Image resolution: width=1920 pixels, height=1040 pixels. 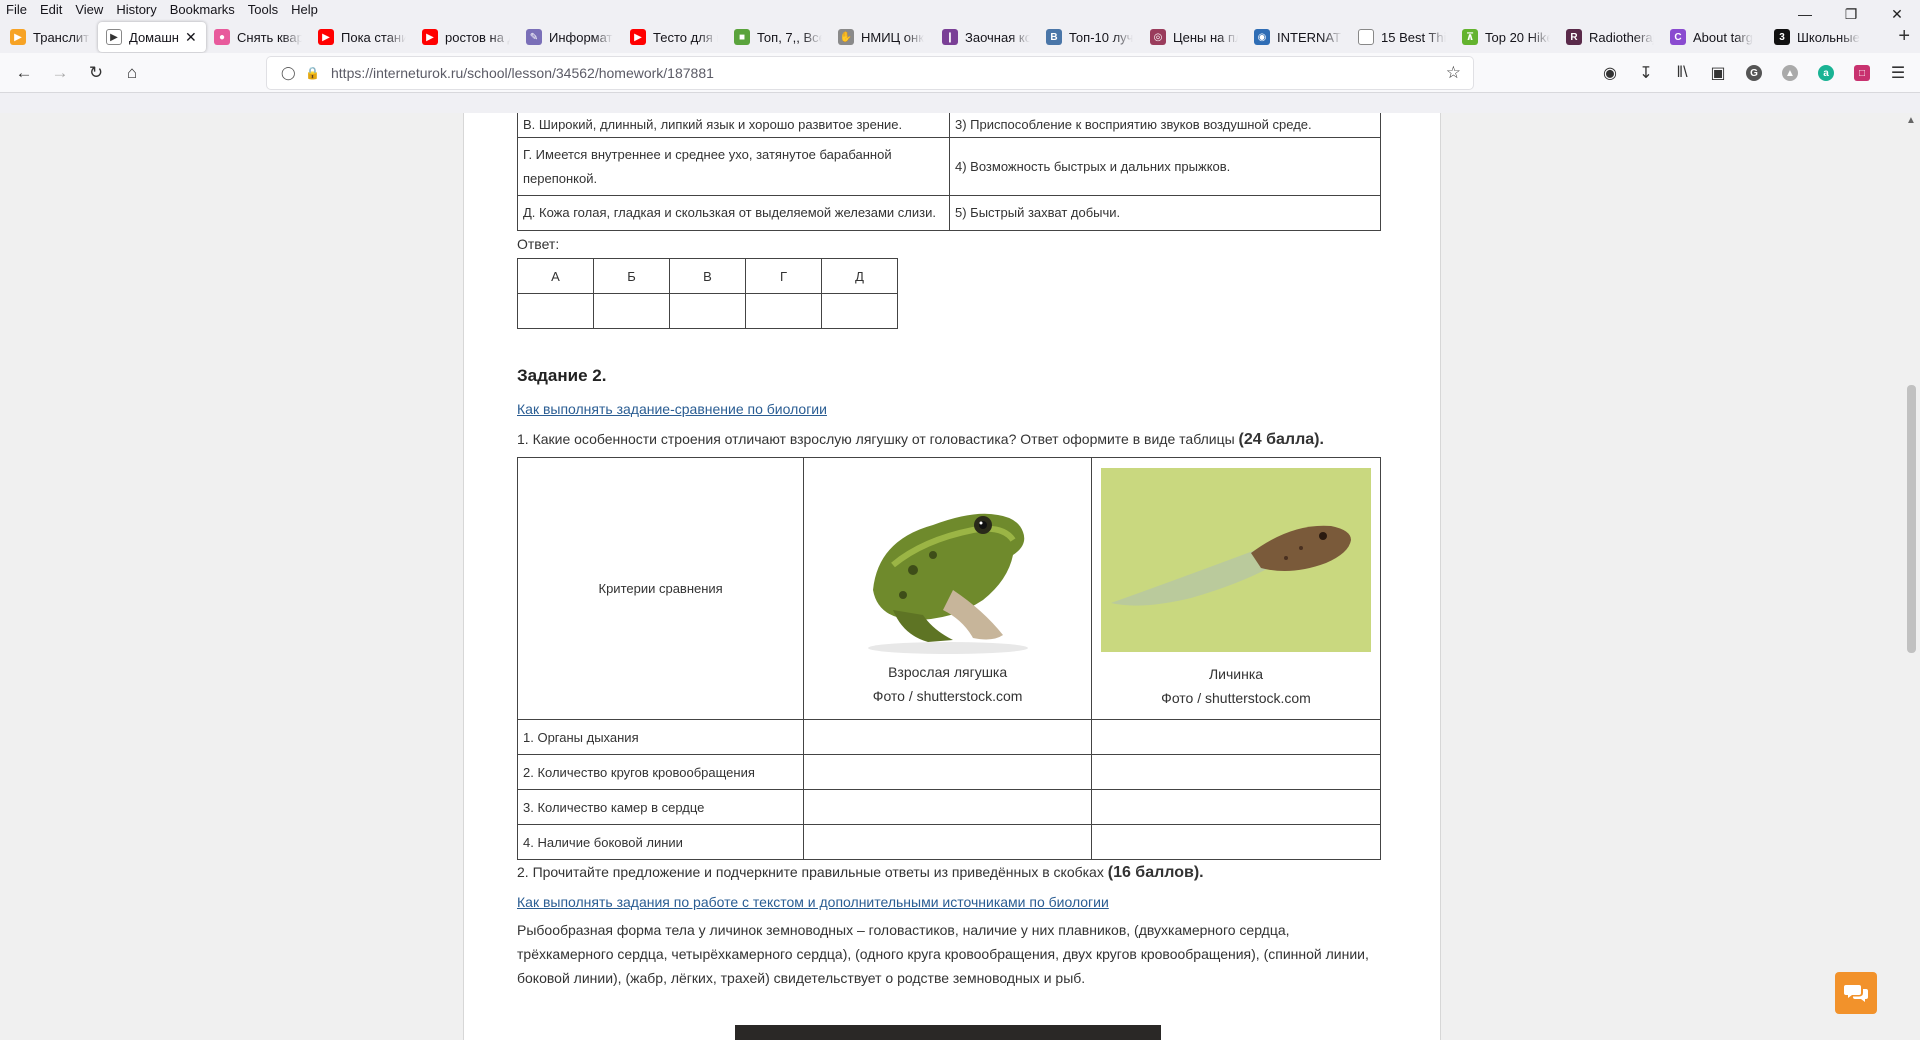 I want to click on browser-tab: C About targ, so click(x=1714, y=37).